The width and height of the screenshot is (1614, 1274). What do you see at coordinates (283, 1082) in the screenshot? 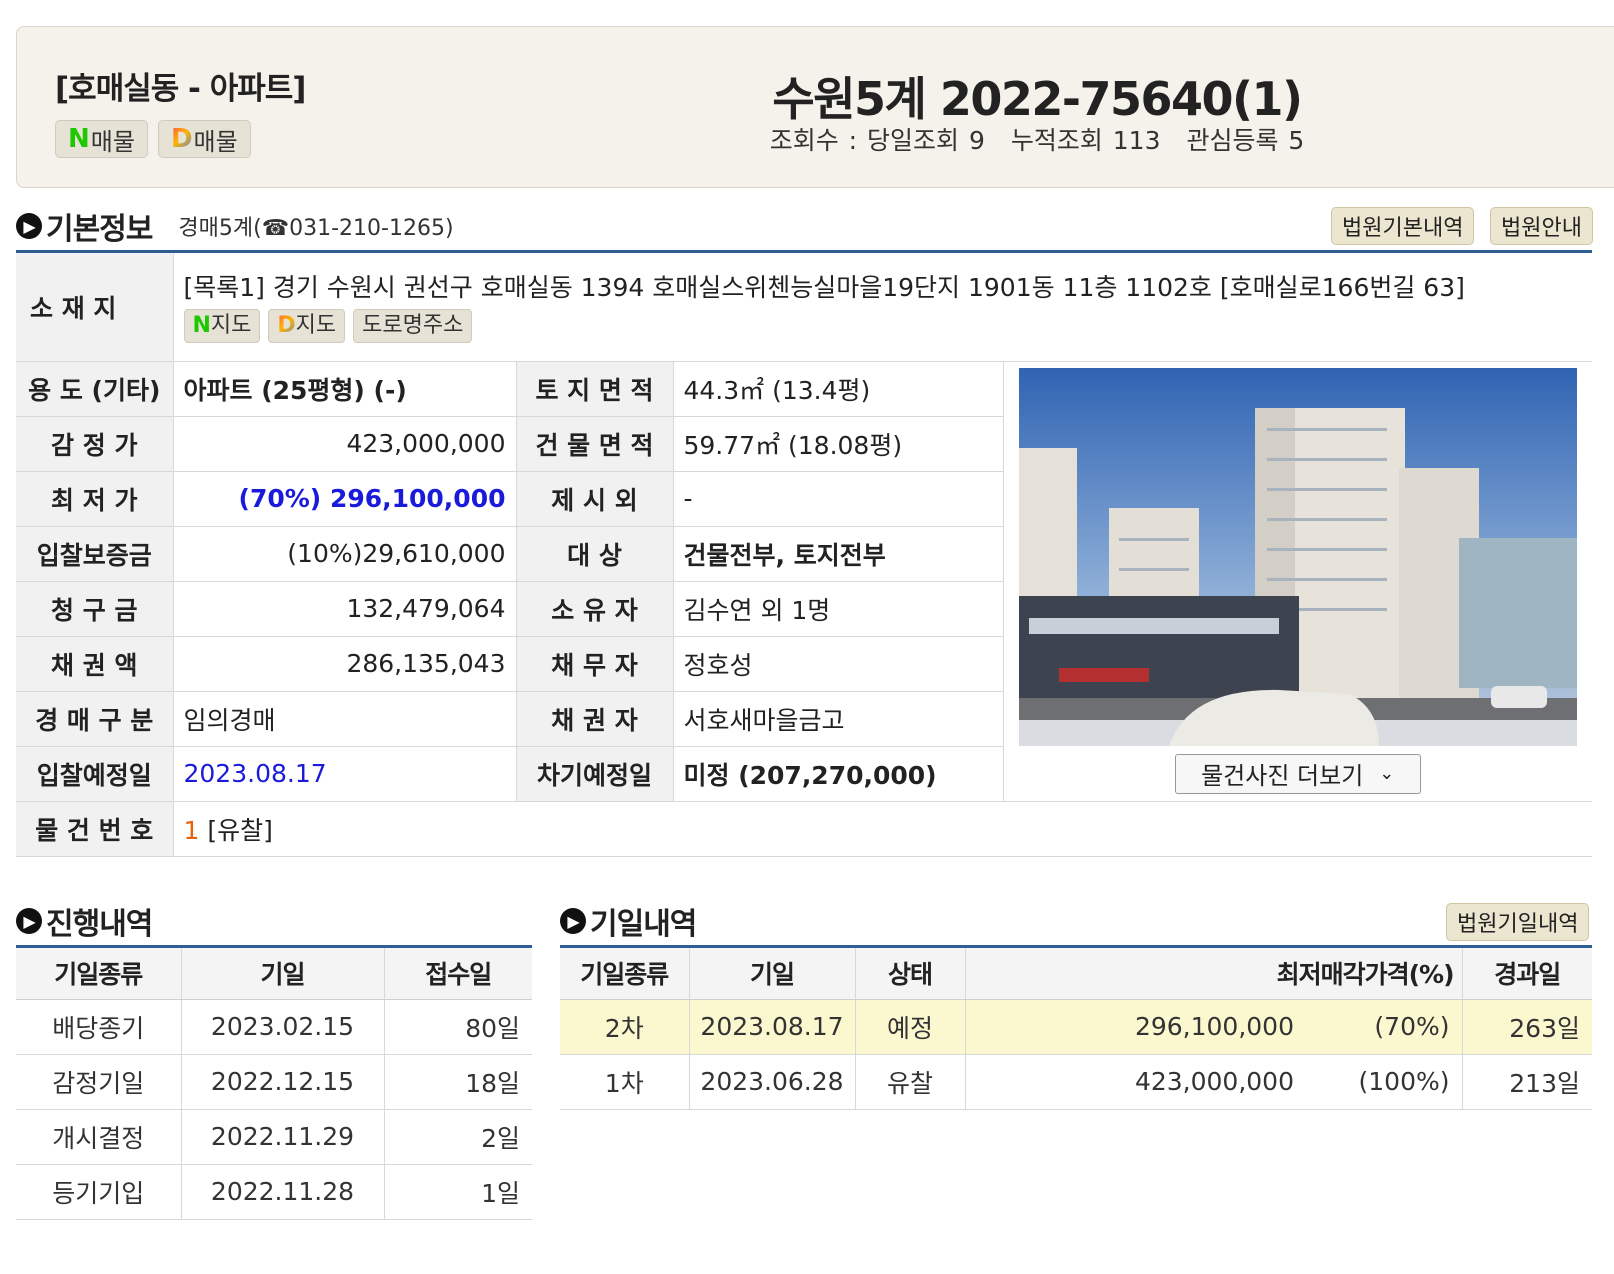
I see `table-cell: 2022.12.15` at bounding box center [283, 1082].